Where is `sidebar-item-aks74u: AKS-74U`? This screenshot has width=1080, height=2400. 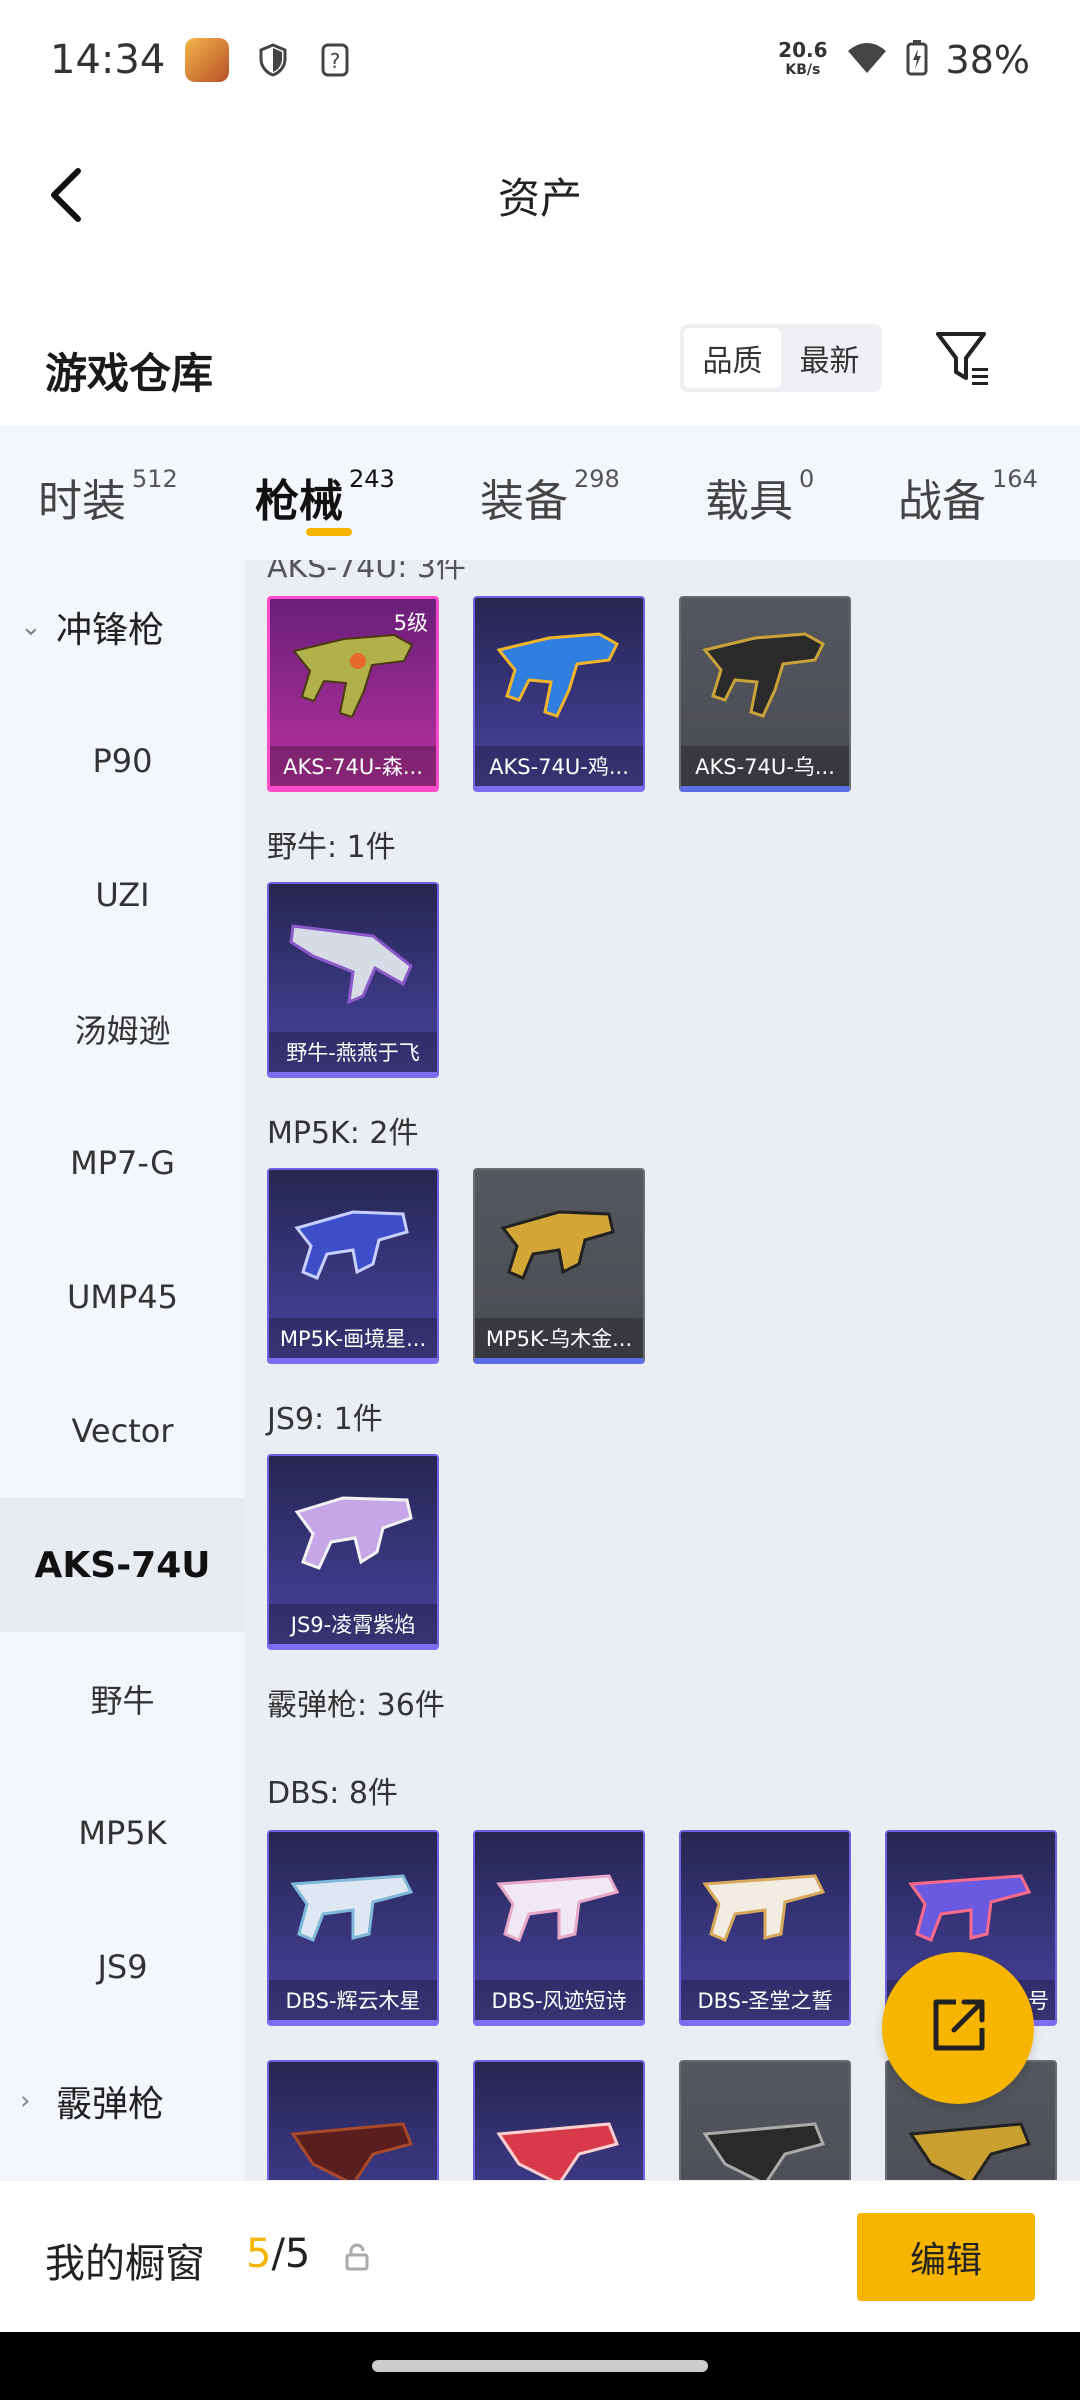 sidebar-item-aks74u: AKS-74U is located at coordinates (122, 1565).